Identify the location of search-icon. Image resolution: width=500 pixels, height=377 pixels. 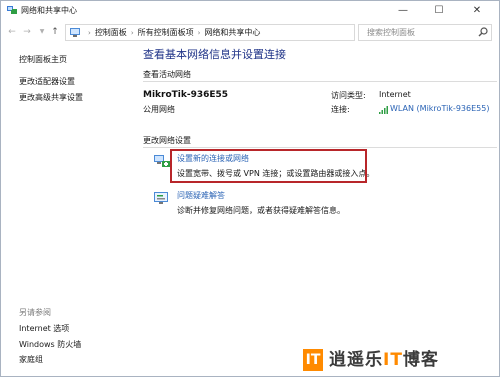
(483, 32).